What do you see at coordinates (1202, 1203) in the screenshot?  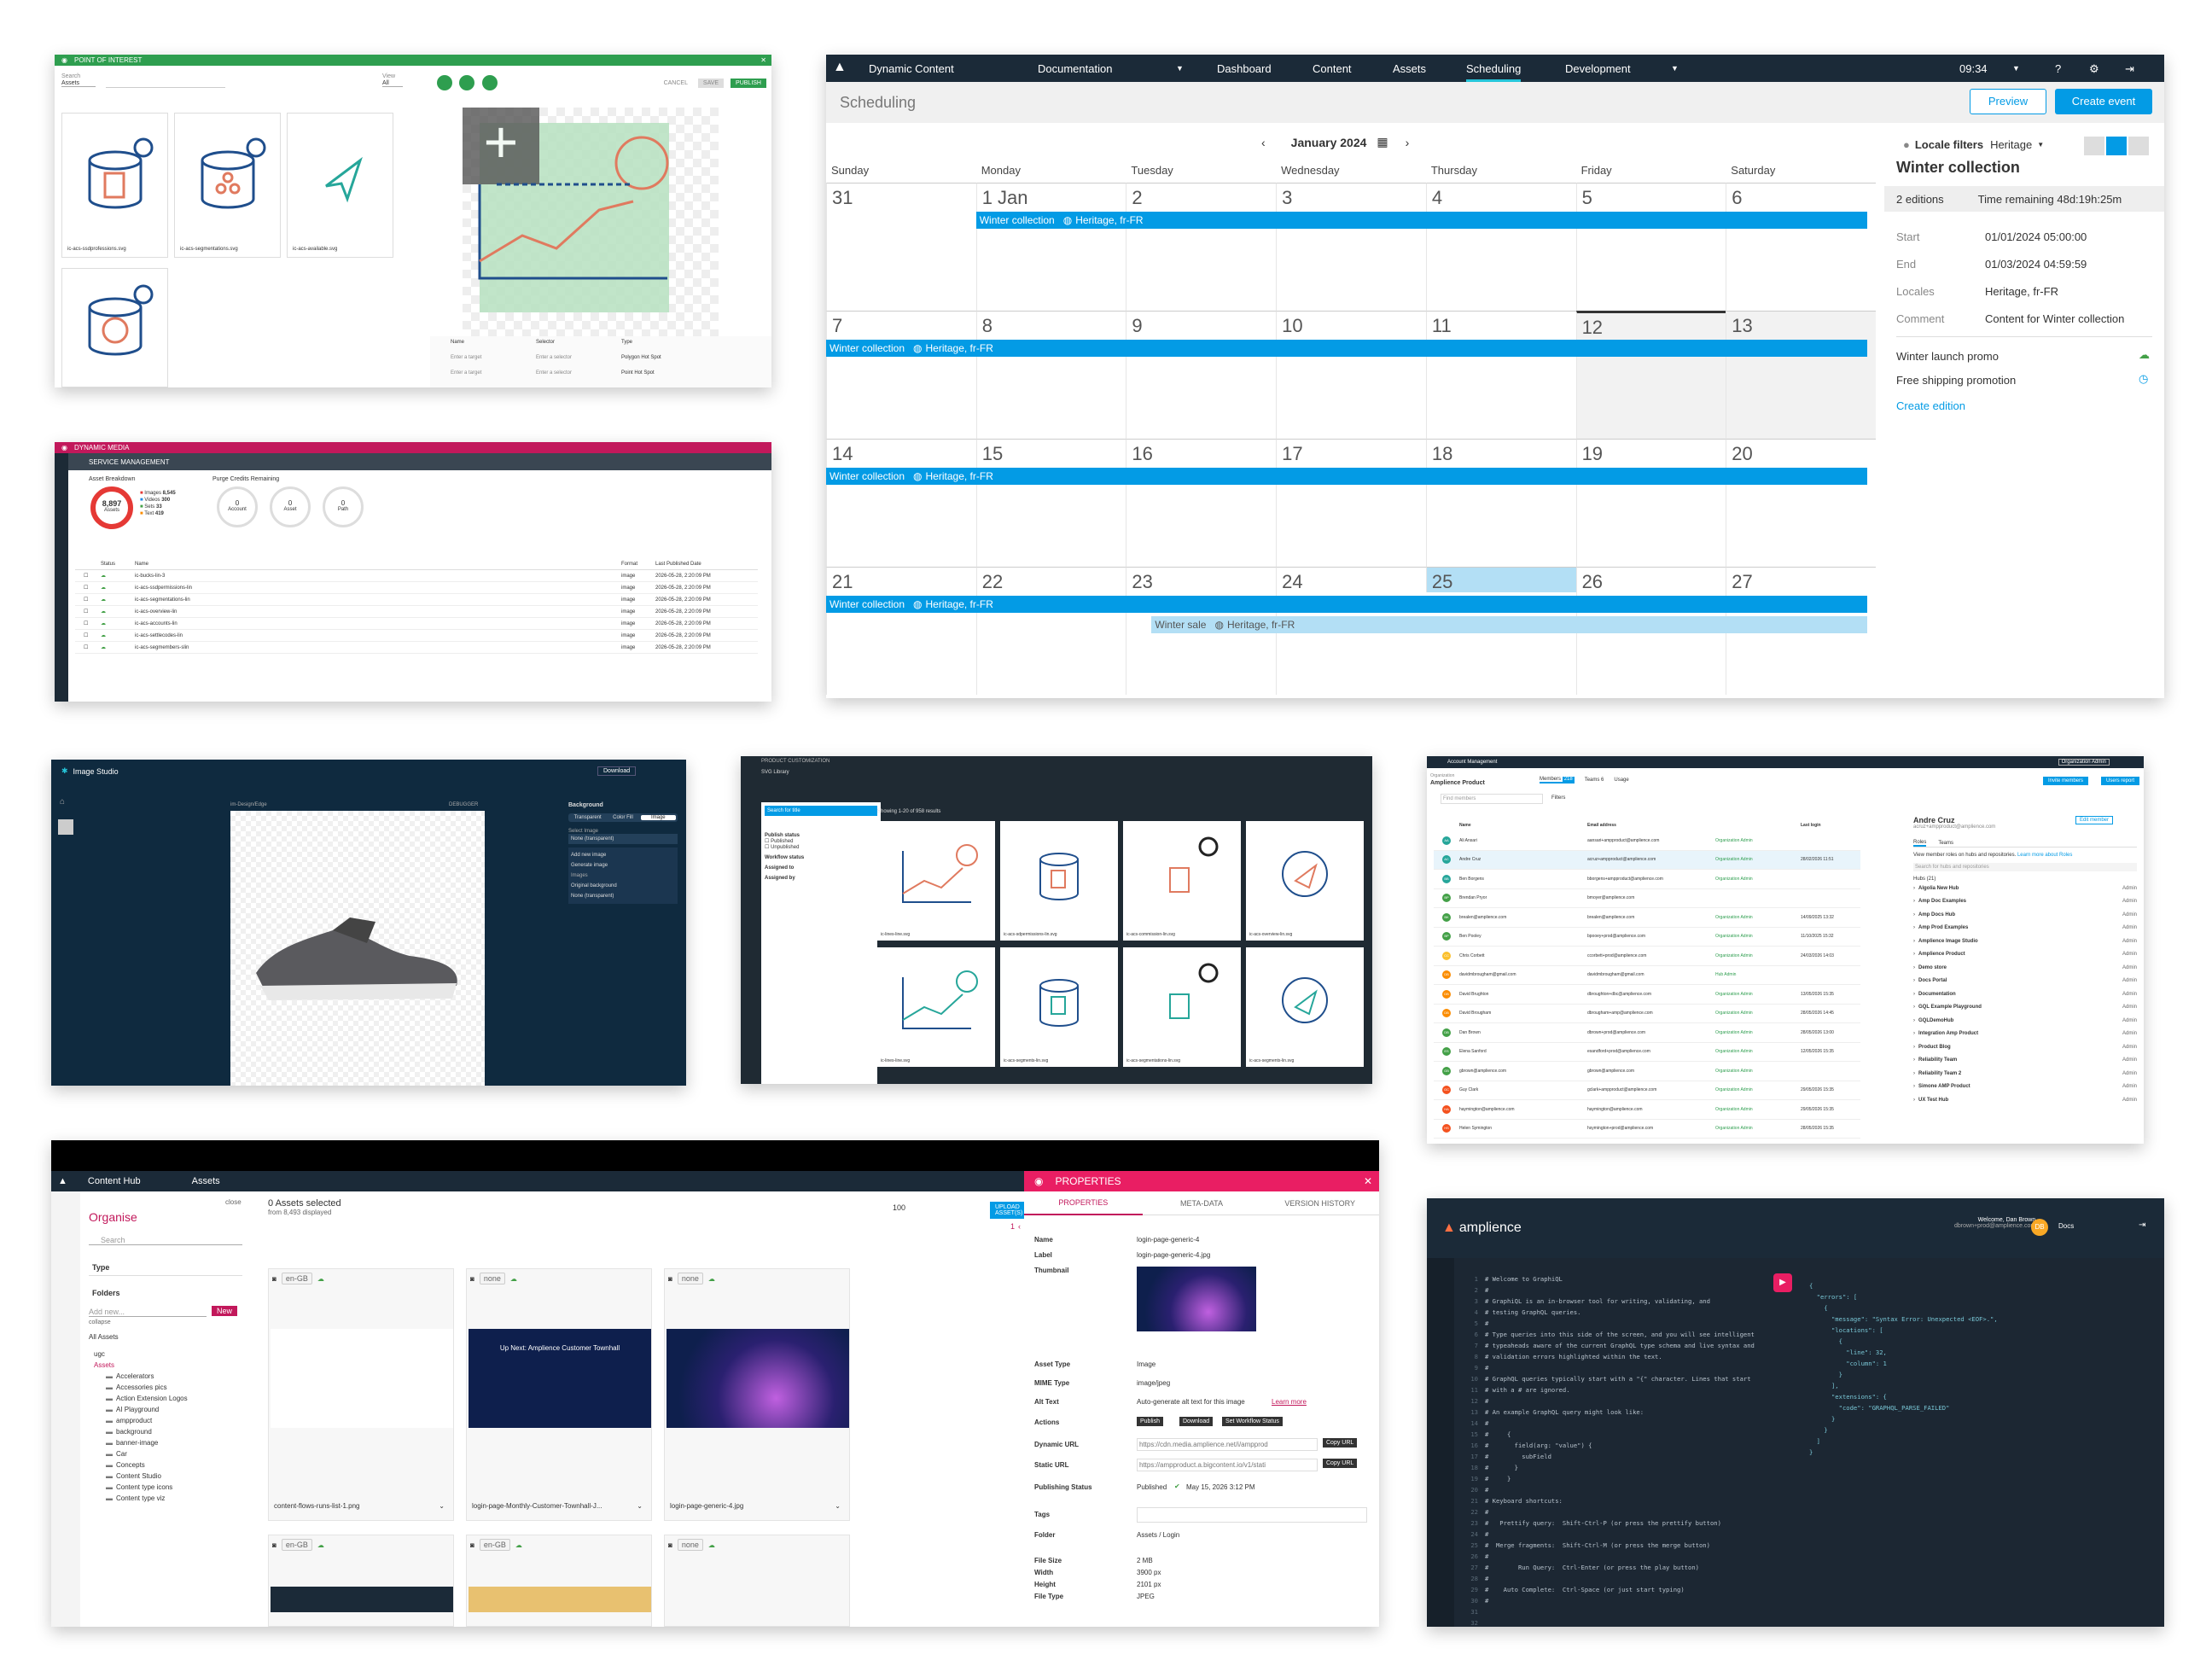 I see `tab-metadata: META-DATA` at bounding box center [1202, 1203].